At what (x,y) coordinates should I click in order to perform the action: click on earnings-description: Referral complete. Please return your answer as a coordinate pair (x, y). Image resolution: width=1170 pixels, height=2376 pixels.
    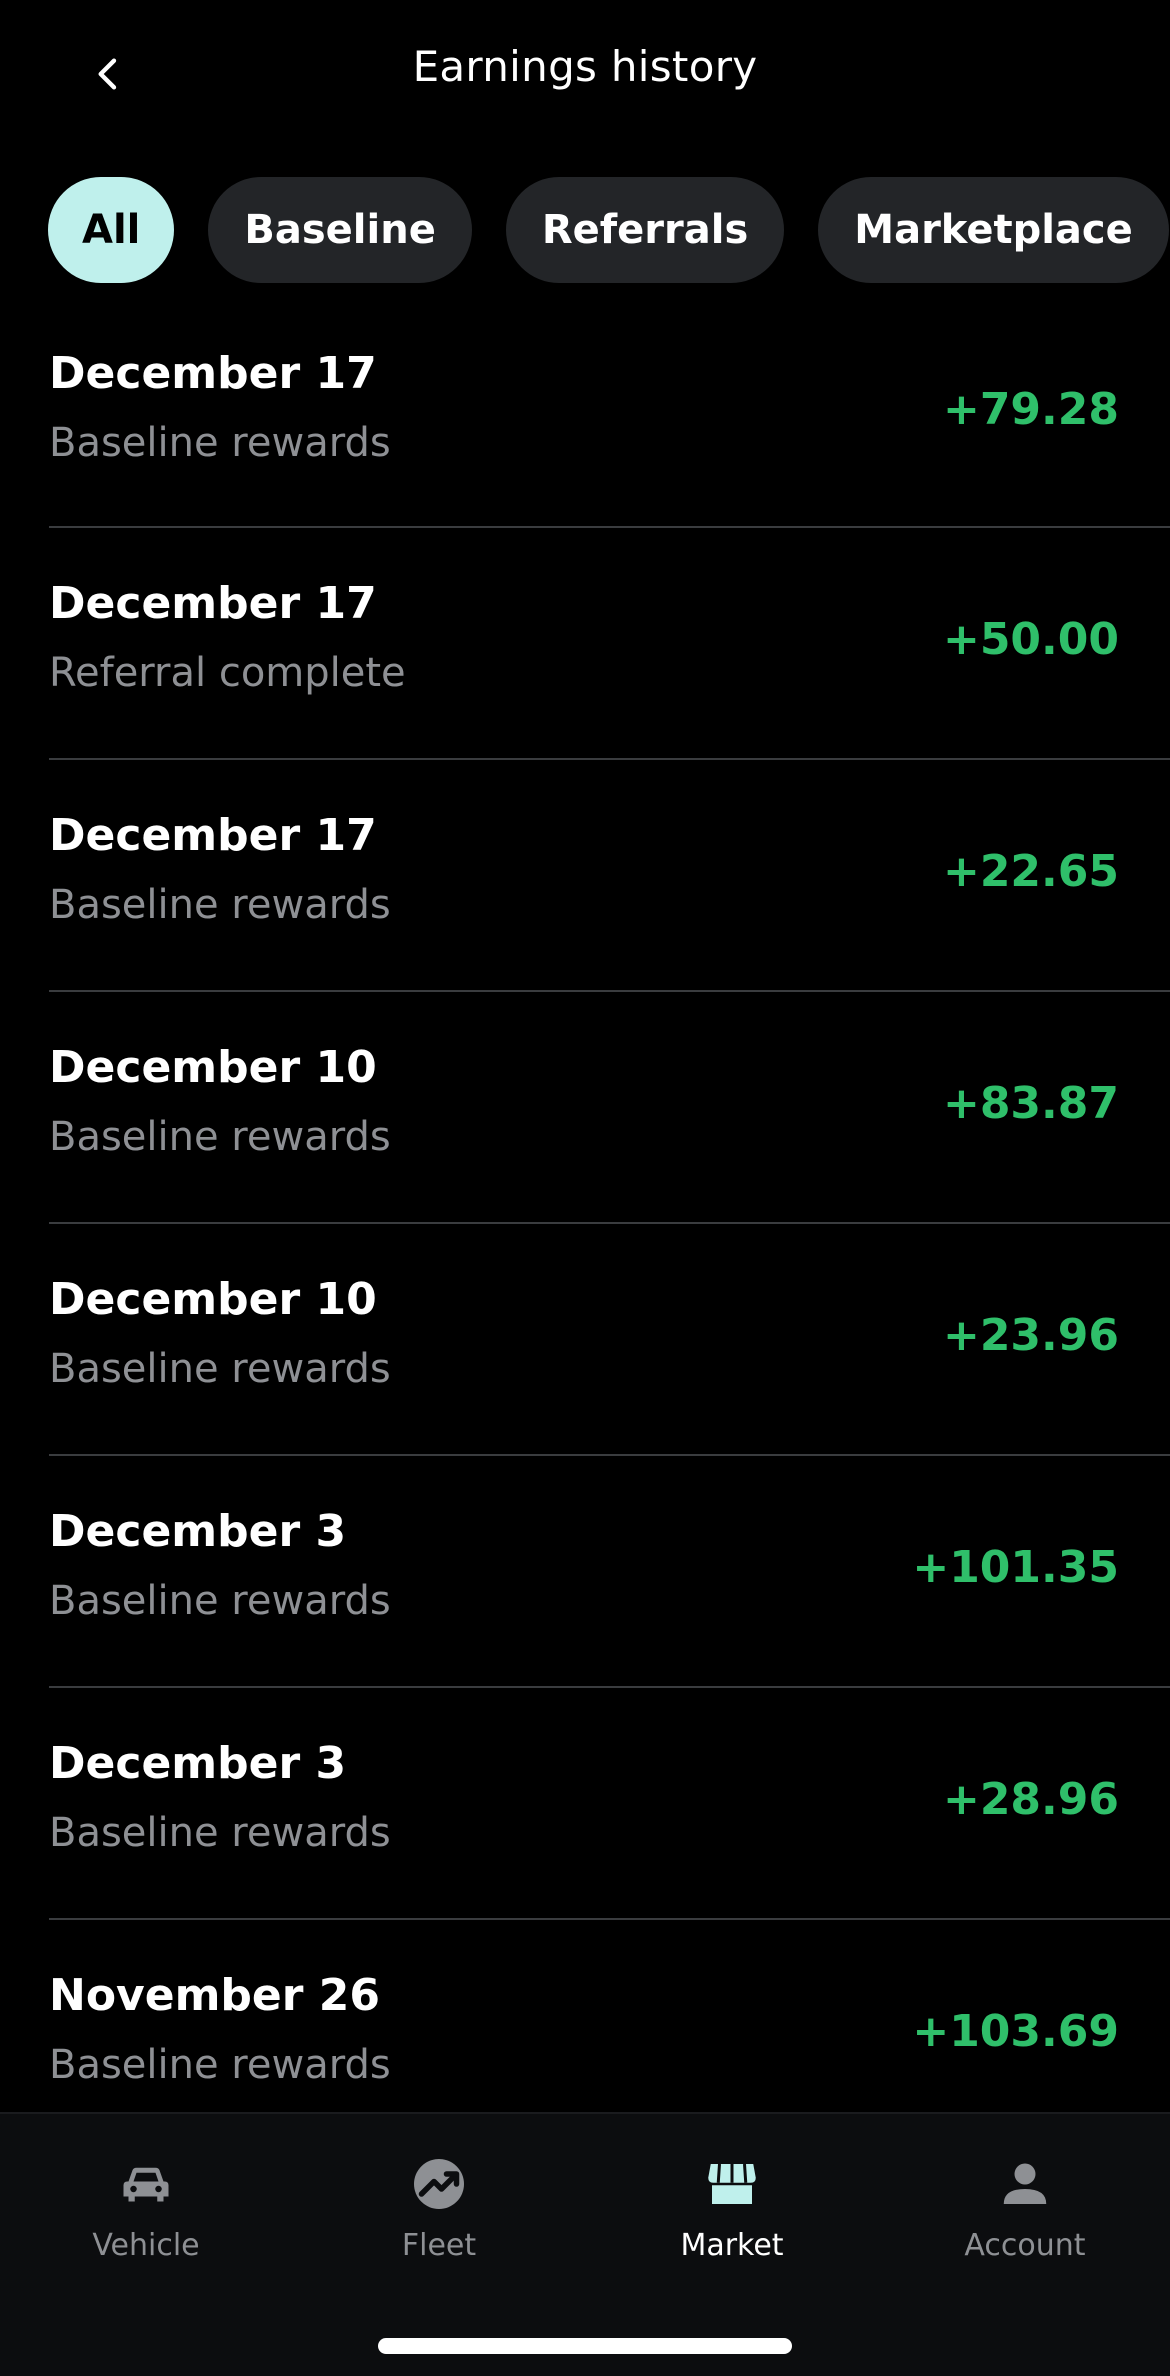
    Looking at the image, I should click on (227, 673).